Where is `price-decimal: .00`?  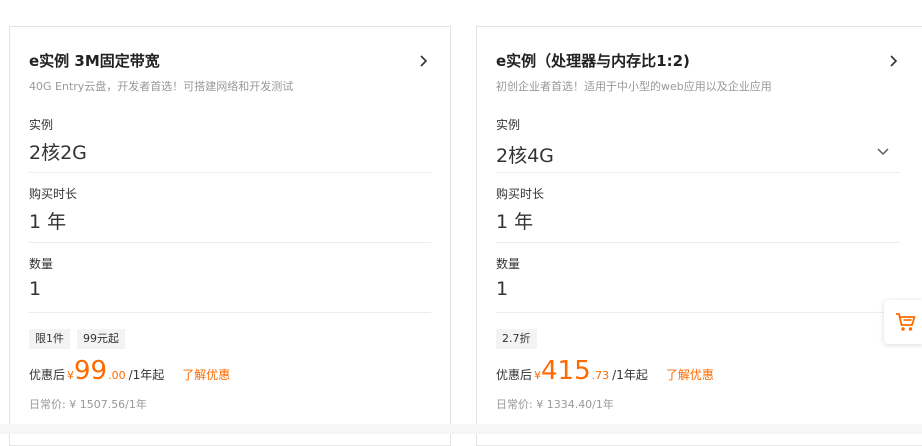 price-decimal: .00 is located at coordinates (117, 375).